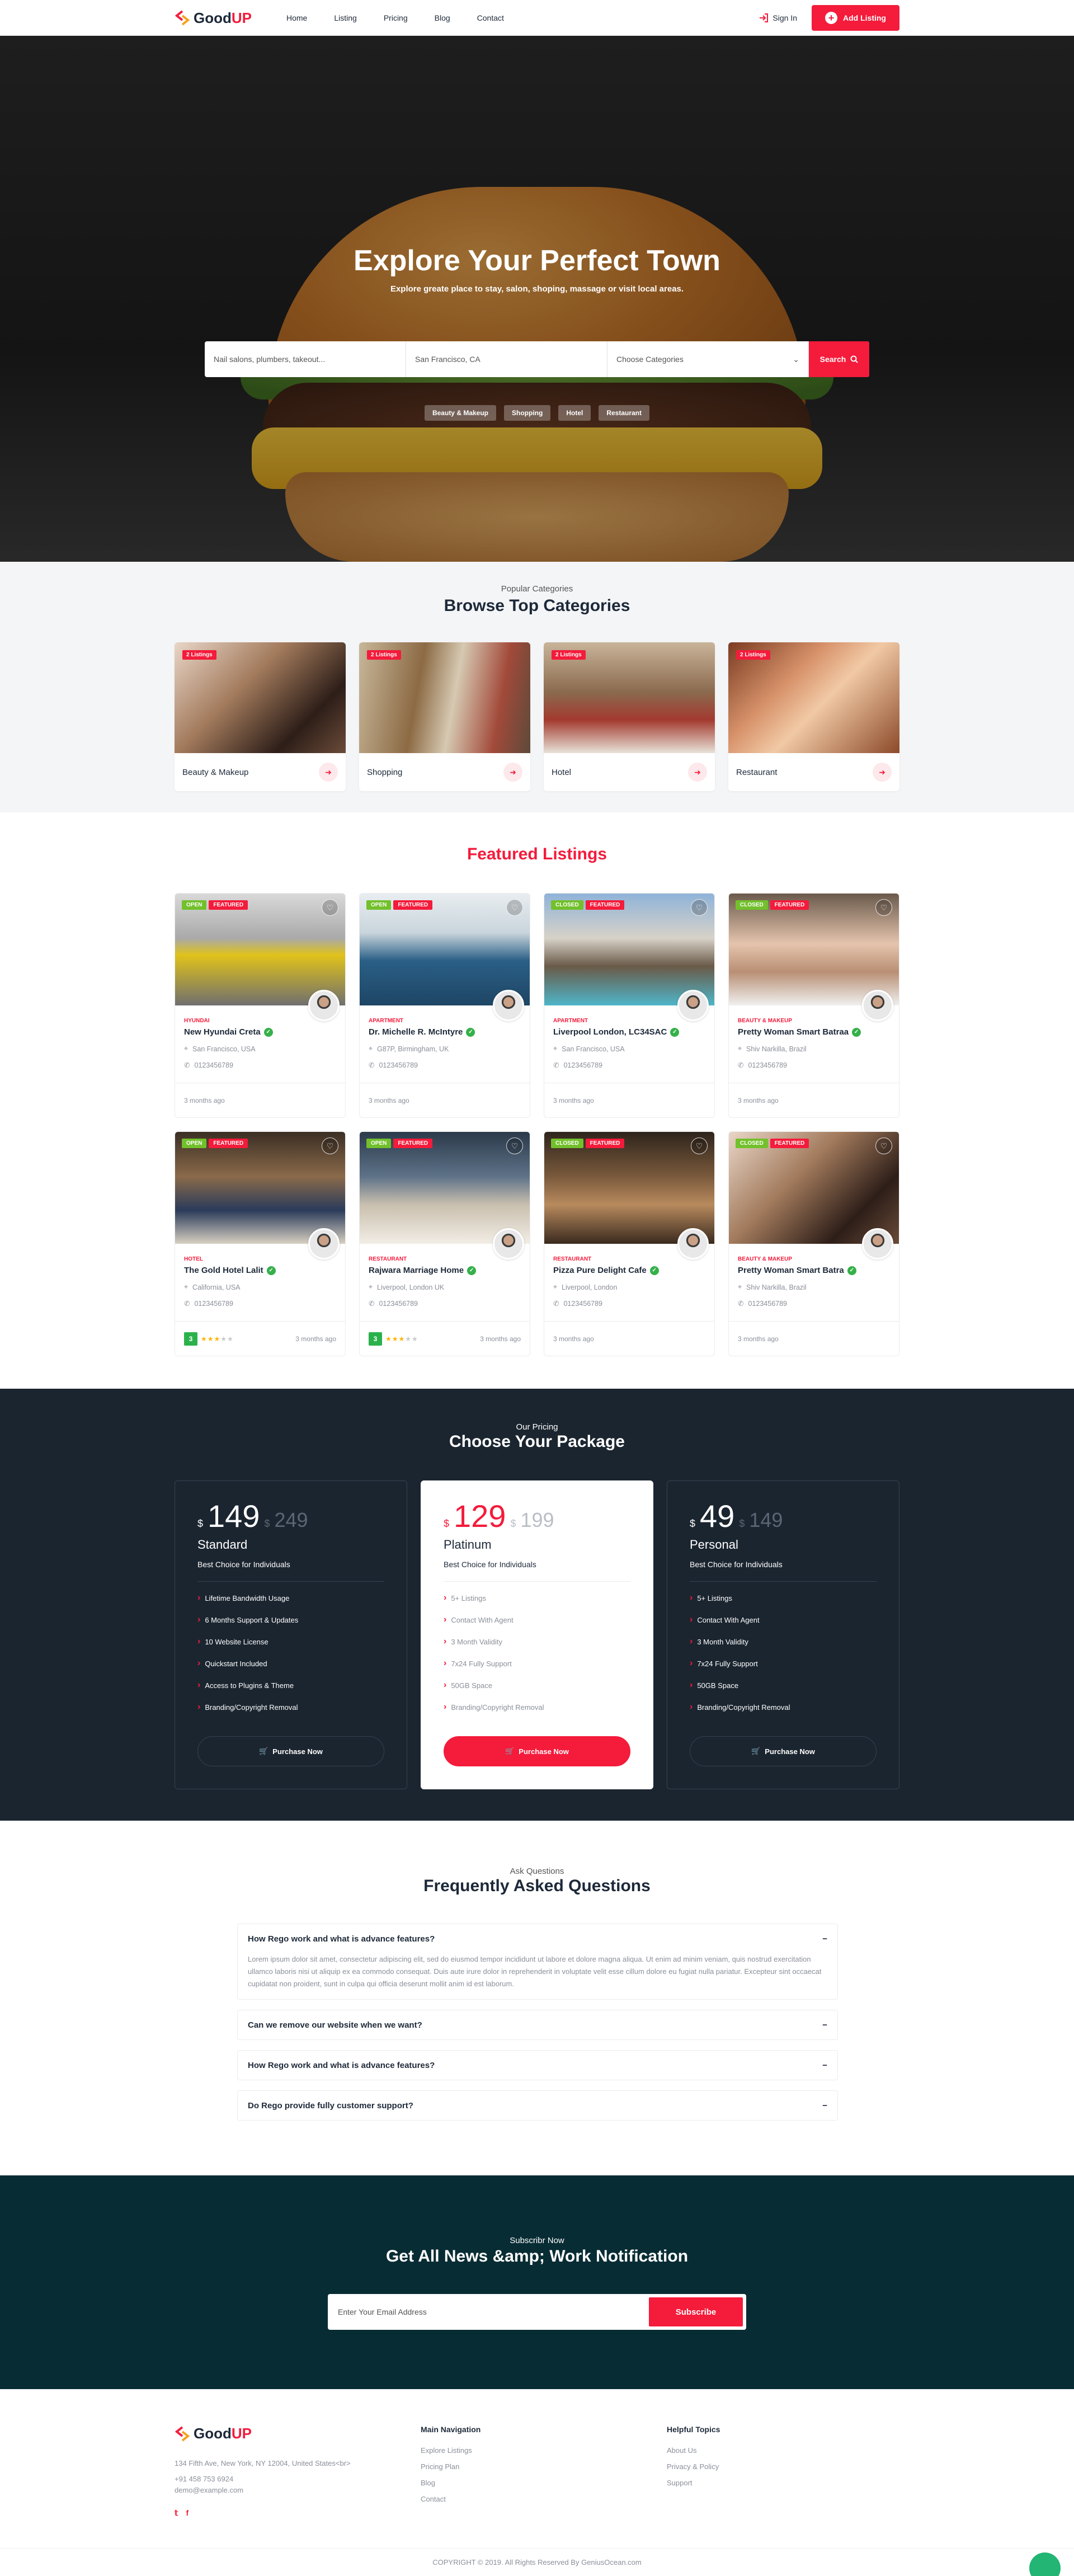 The image size is (1074, 2576). What do you see at coordinates (693, 2450) in the screenshot?
I see `footer-link: About Us` at bounding box center [693, 2450].